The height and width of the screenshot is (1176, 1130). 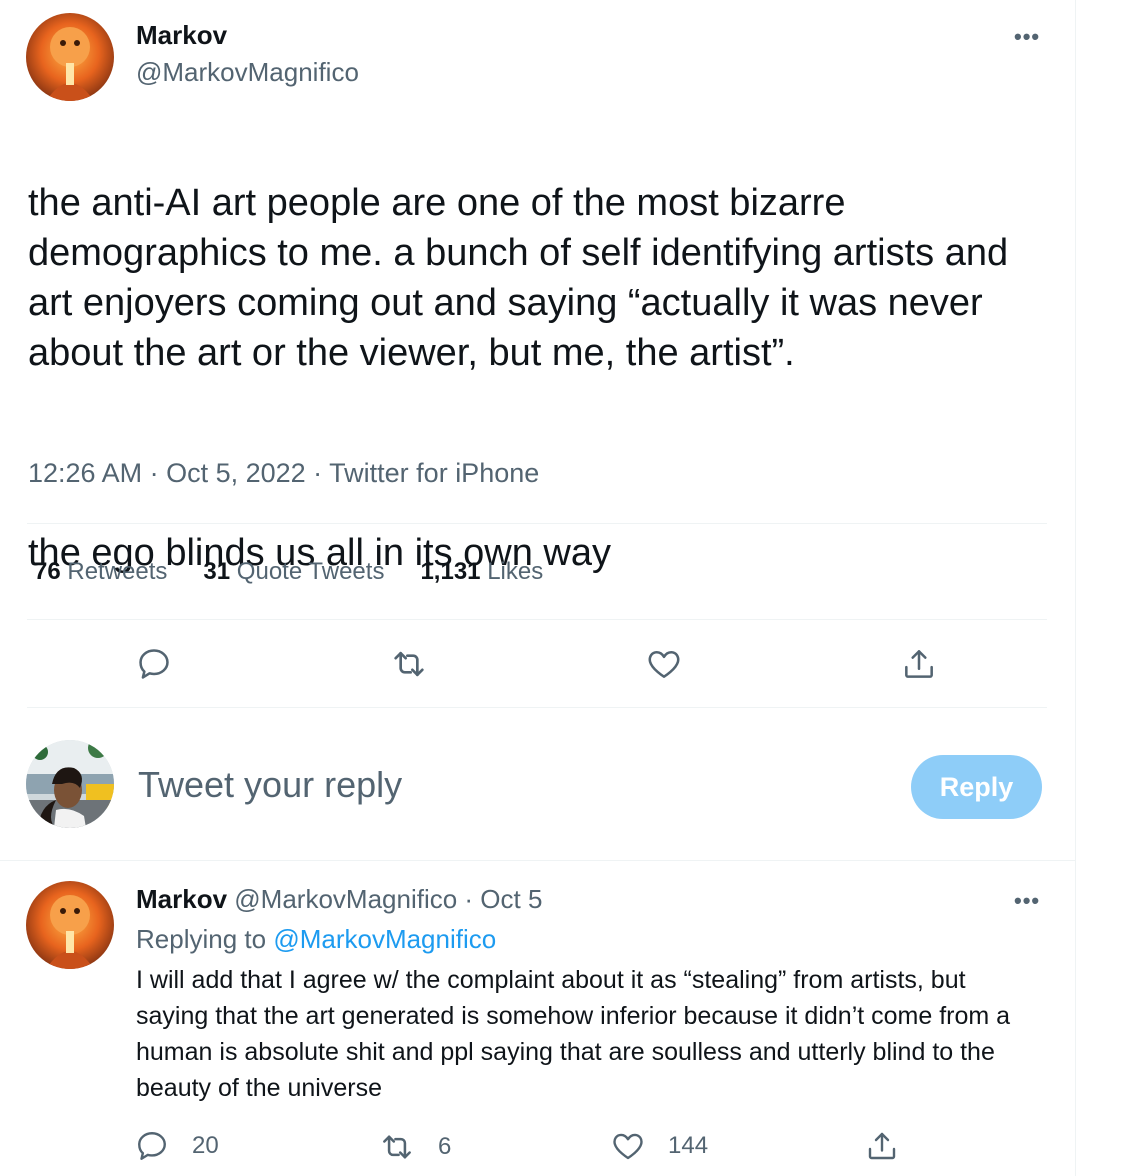 What do you see at coordinates (384, 939) in the screenshot?
I see `replying-handle-link: @MarkovMagnifico` at bounding box center [384, 939].